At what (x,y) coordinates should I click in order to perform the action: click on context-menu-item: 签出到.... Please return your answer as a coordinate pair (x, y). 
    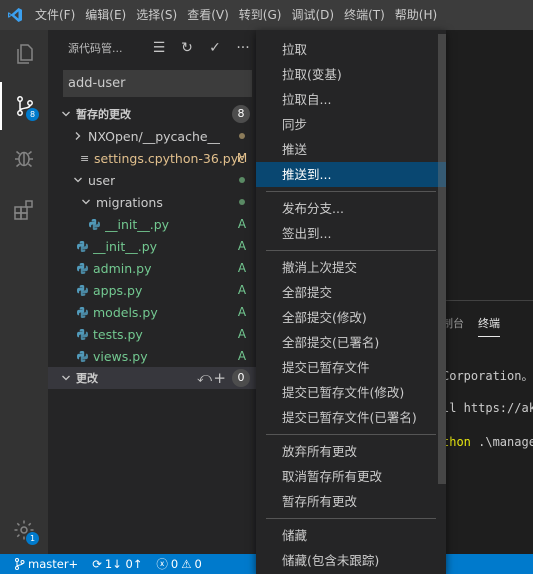
    Looking at the image, I should click on (351, 233).